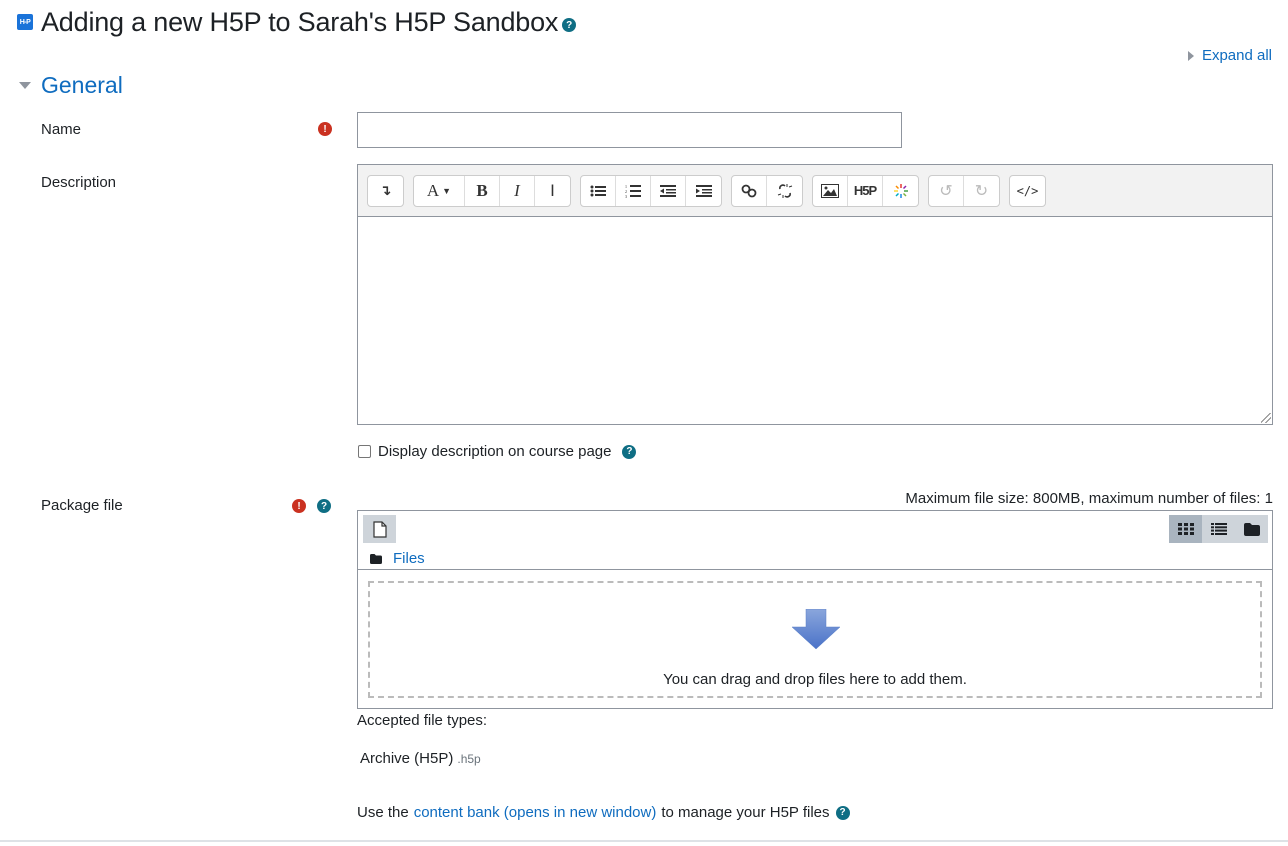 The height and width of the screenshot is (846, 1288). What do you see at coordinates (407, 758) in the screenshot?
I see `file-type-name: Archive (H5P)` at bounding box center [407, 758].